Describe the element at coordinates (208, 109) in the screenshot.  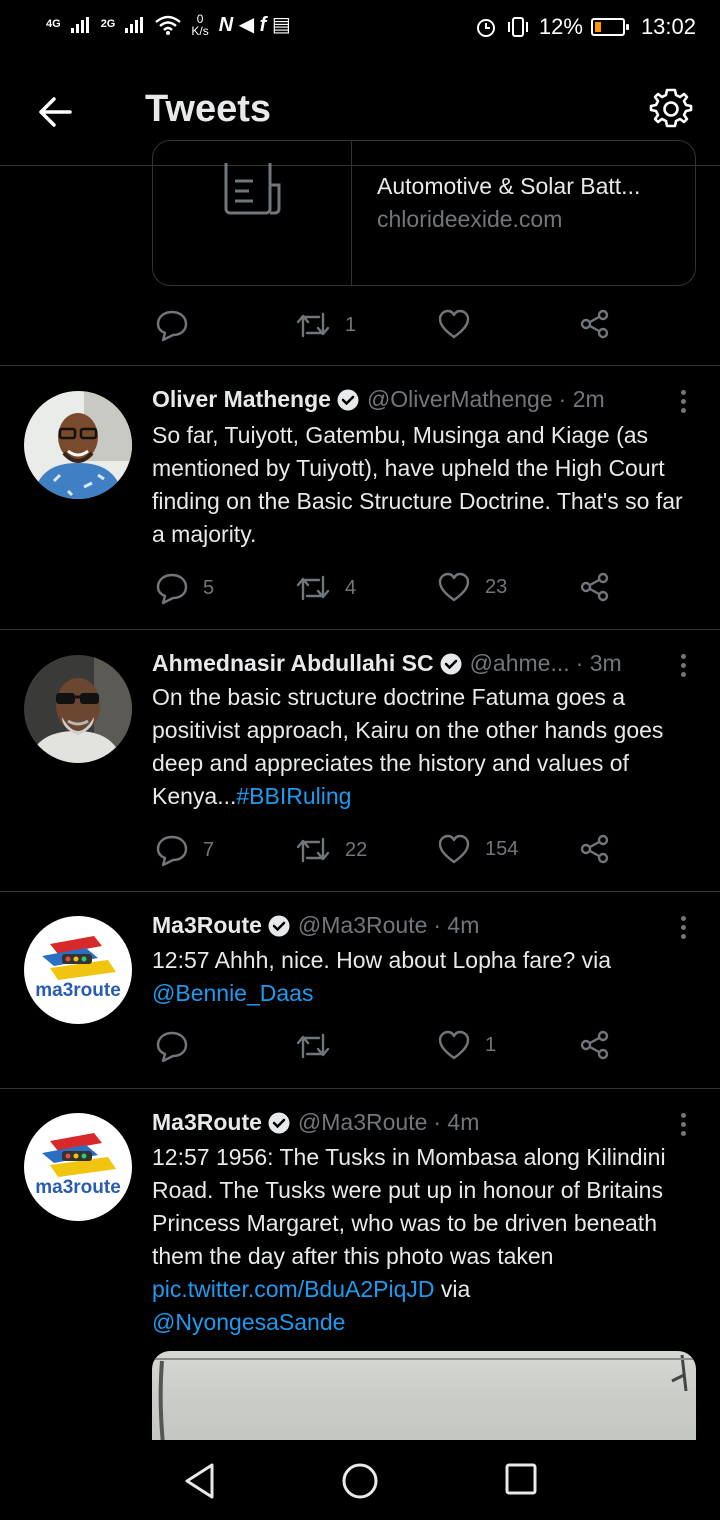
I see `page-title: Tweets` at that location.